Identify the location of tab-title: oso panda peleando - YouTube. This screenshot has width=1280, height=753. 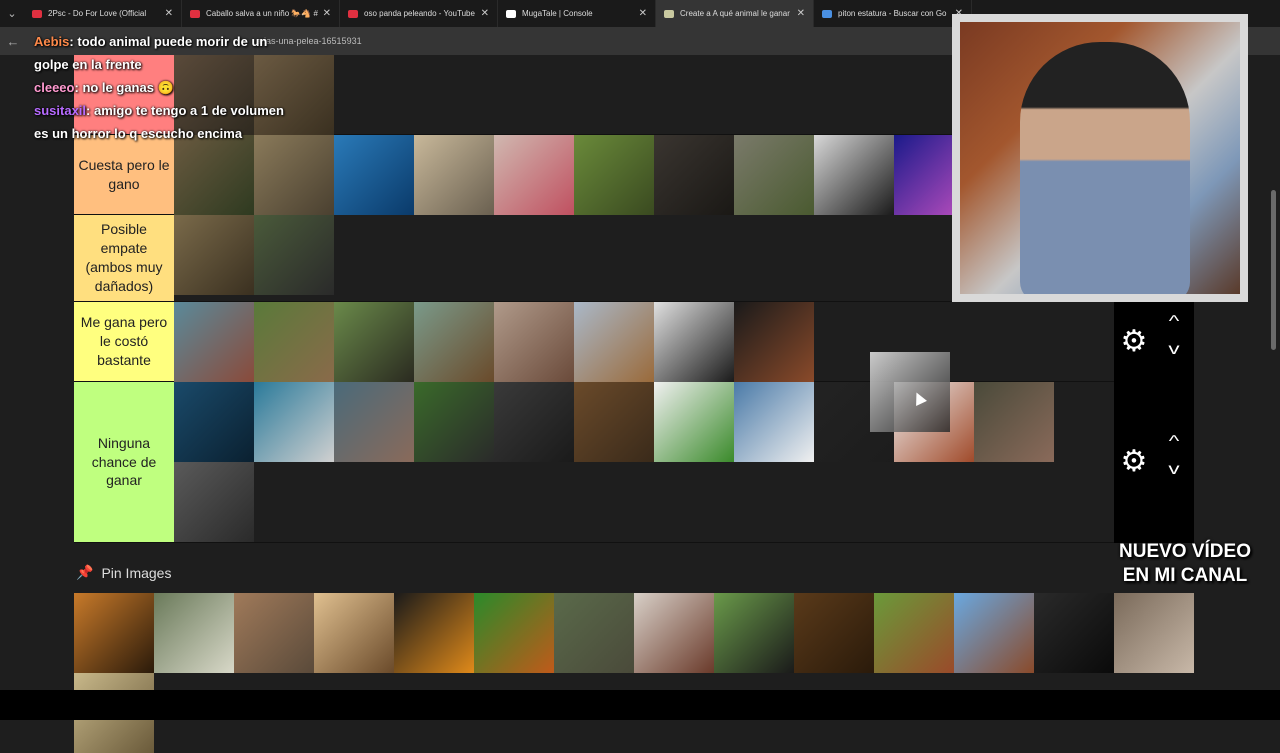
(419, 13).